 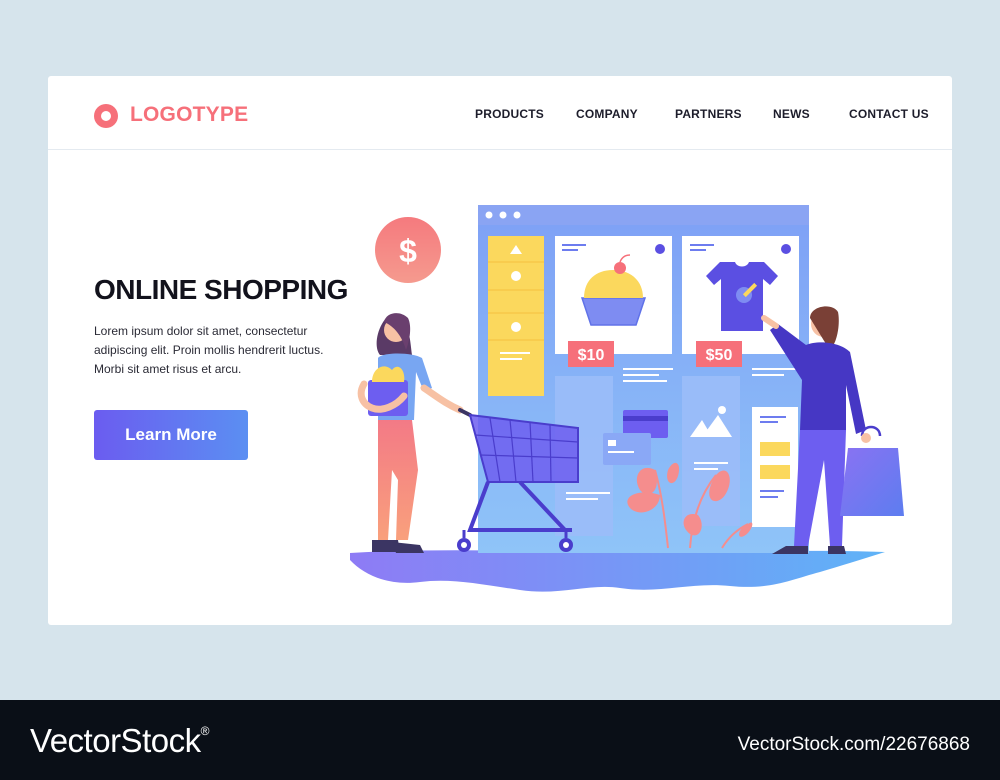 I want to click on watermark-trademark: ®, so click(x=205, y=731).